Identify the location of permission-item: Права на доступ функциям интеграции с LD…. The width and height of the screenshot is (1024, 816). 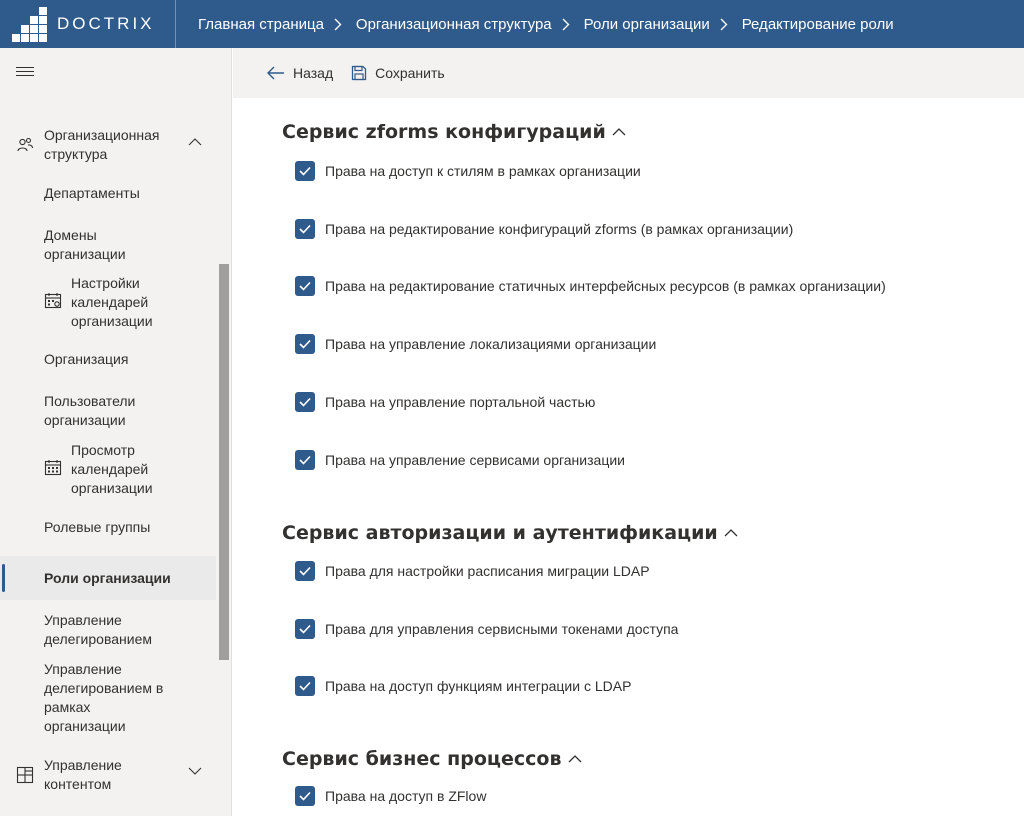
(463, 686).